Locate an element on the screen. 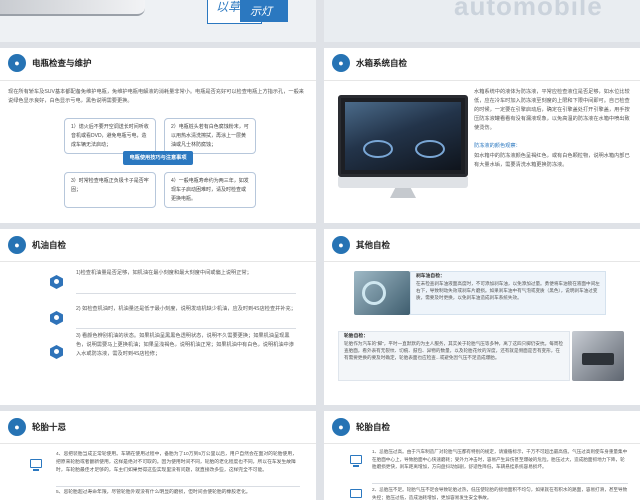 This screenshot has height=500, width=640. slide-top-left: 以草的 示灯 is located at coordinates (158, 21).